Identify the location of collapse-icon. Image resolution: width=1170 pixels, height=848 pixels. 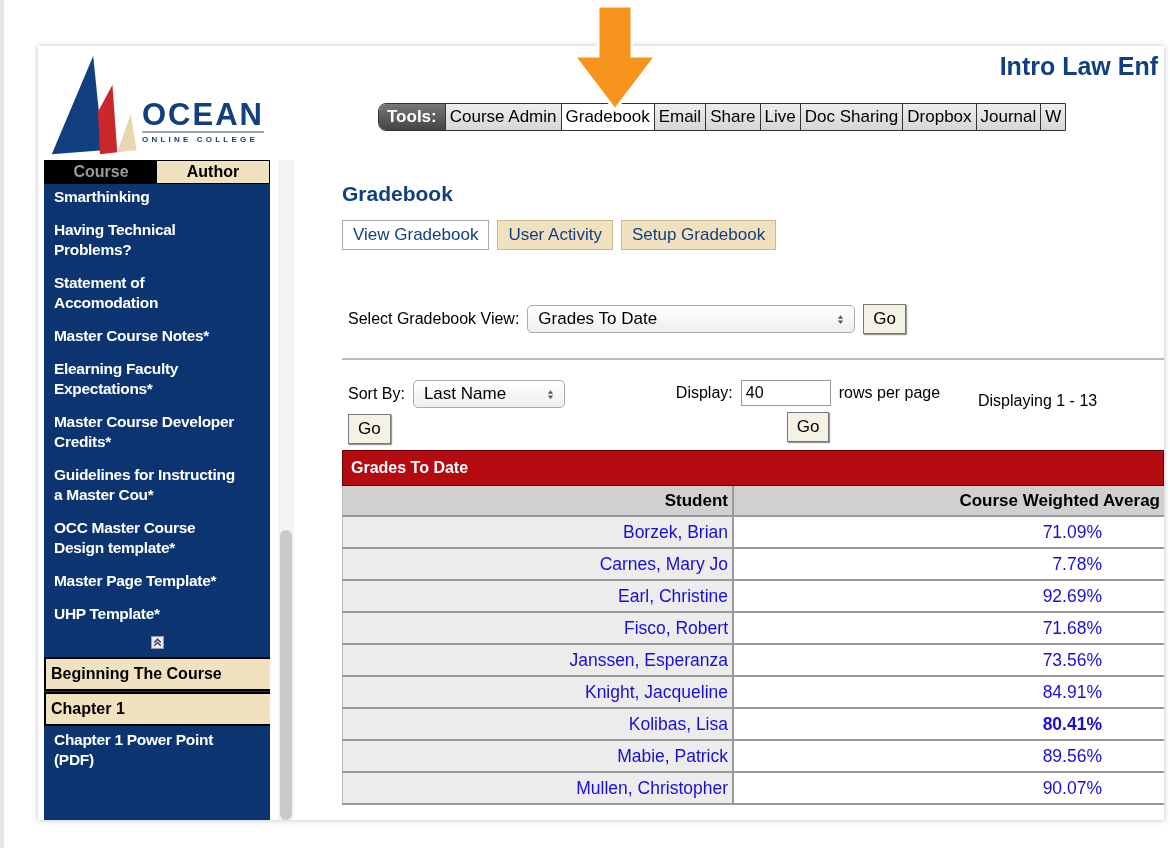
(157, 642).